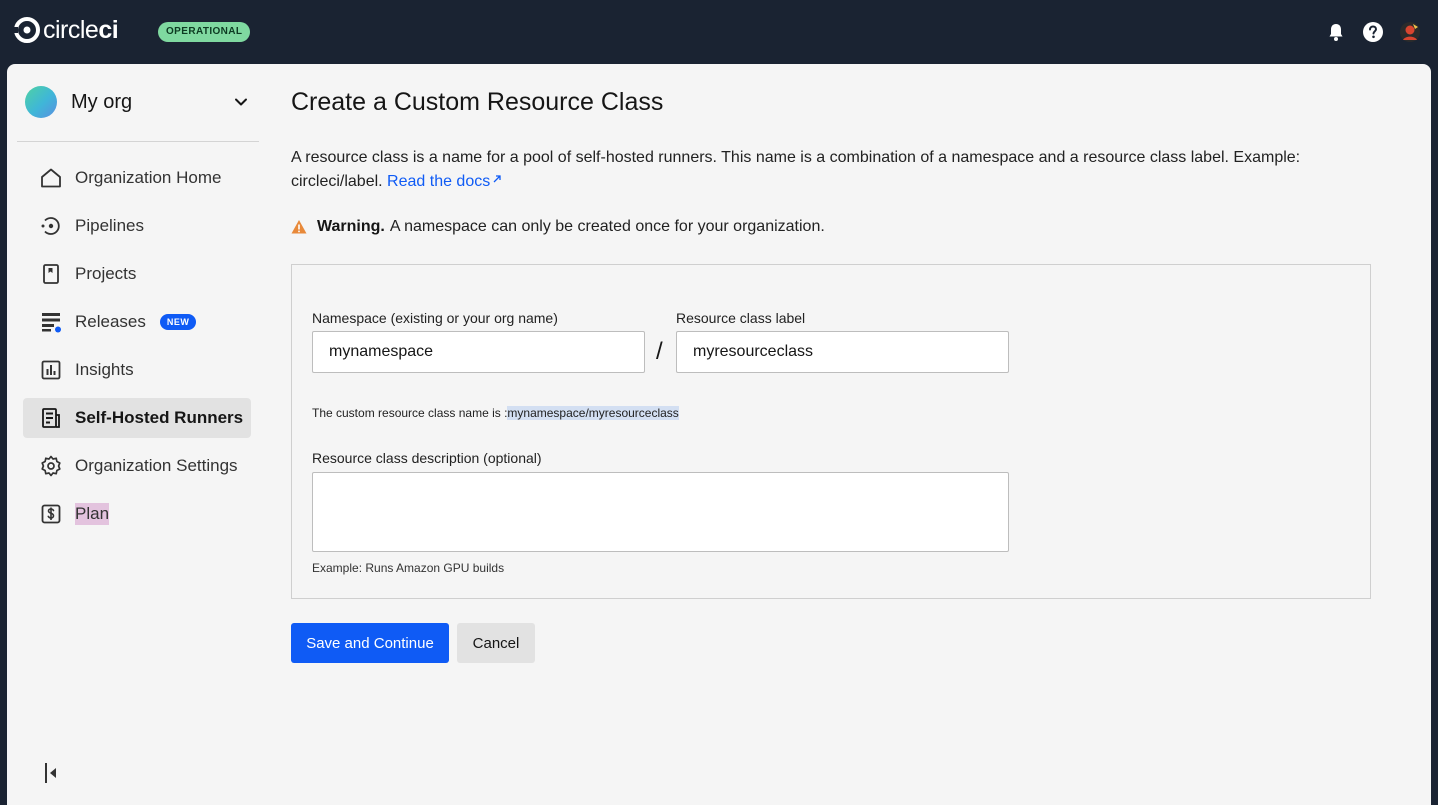 The image size is (1438, 805). Describe the element at coordinates (477, 102) in the screenshot. I see `page-title: Create a Custom Resource Class` at that location.